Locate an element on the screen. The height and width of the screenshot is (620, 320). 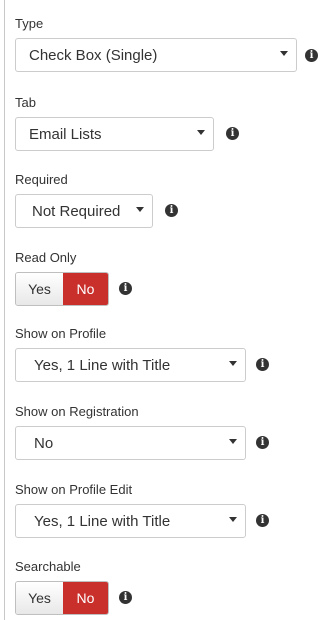
required-label: Required is located at coordinates (41, 179).